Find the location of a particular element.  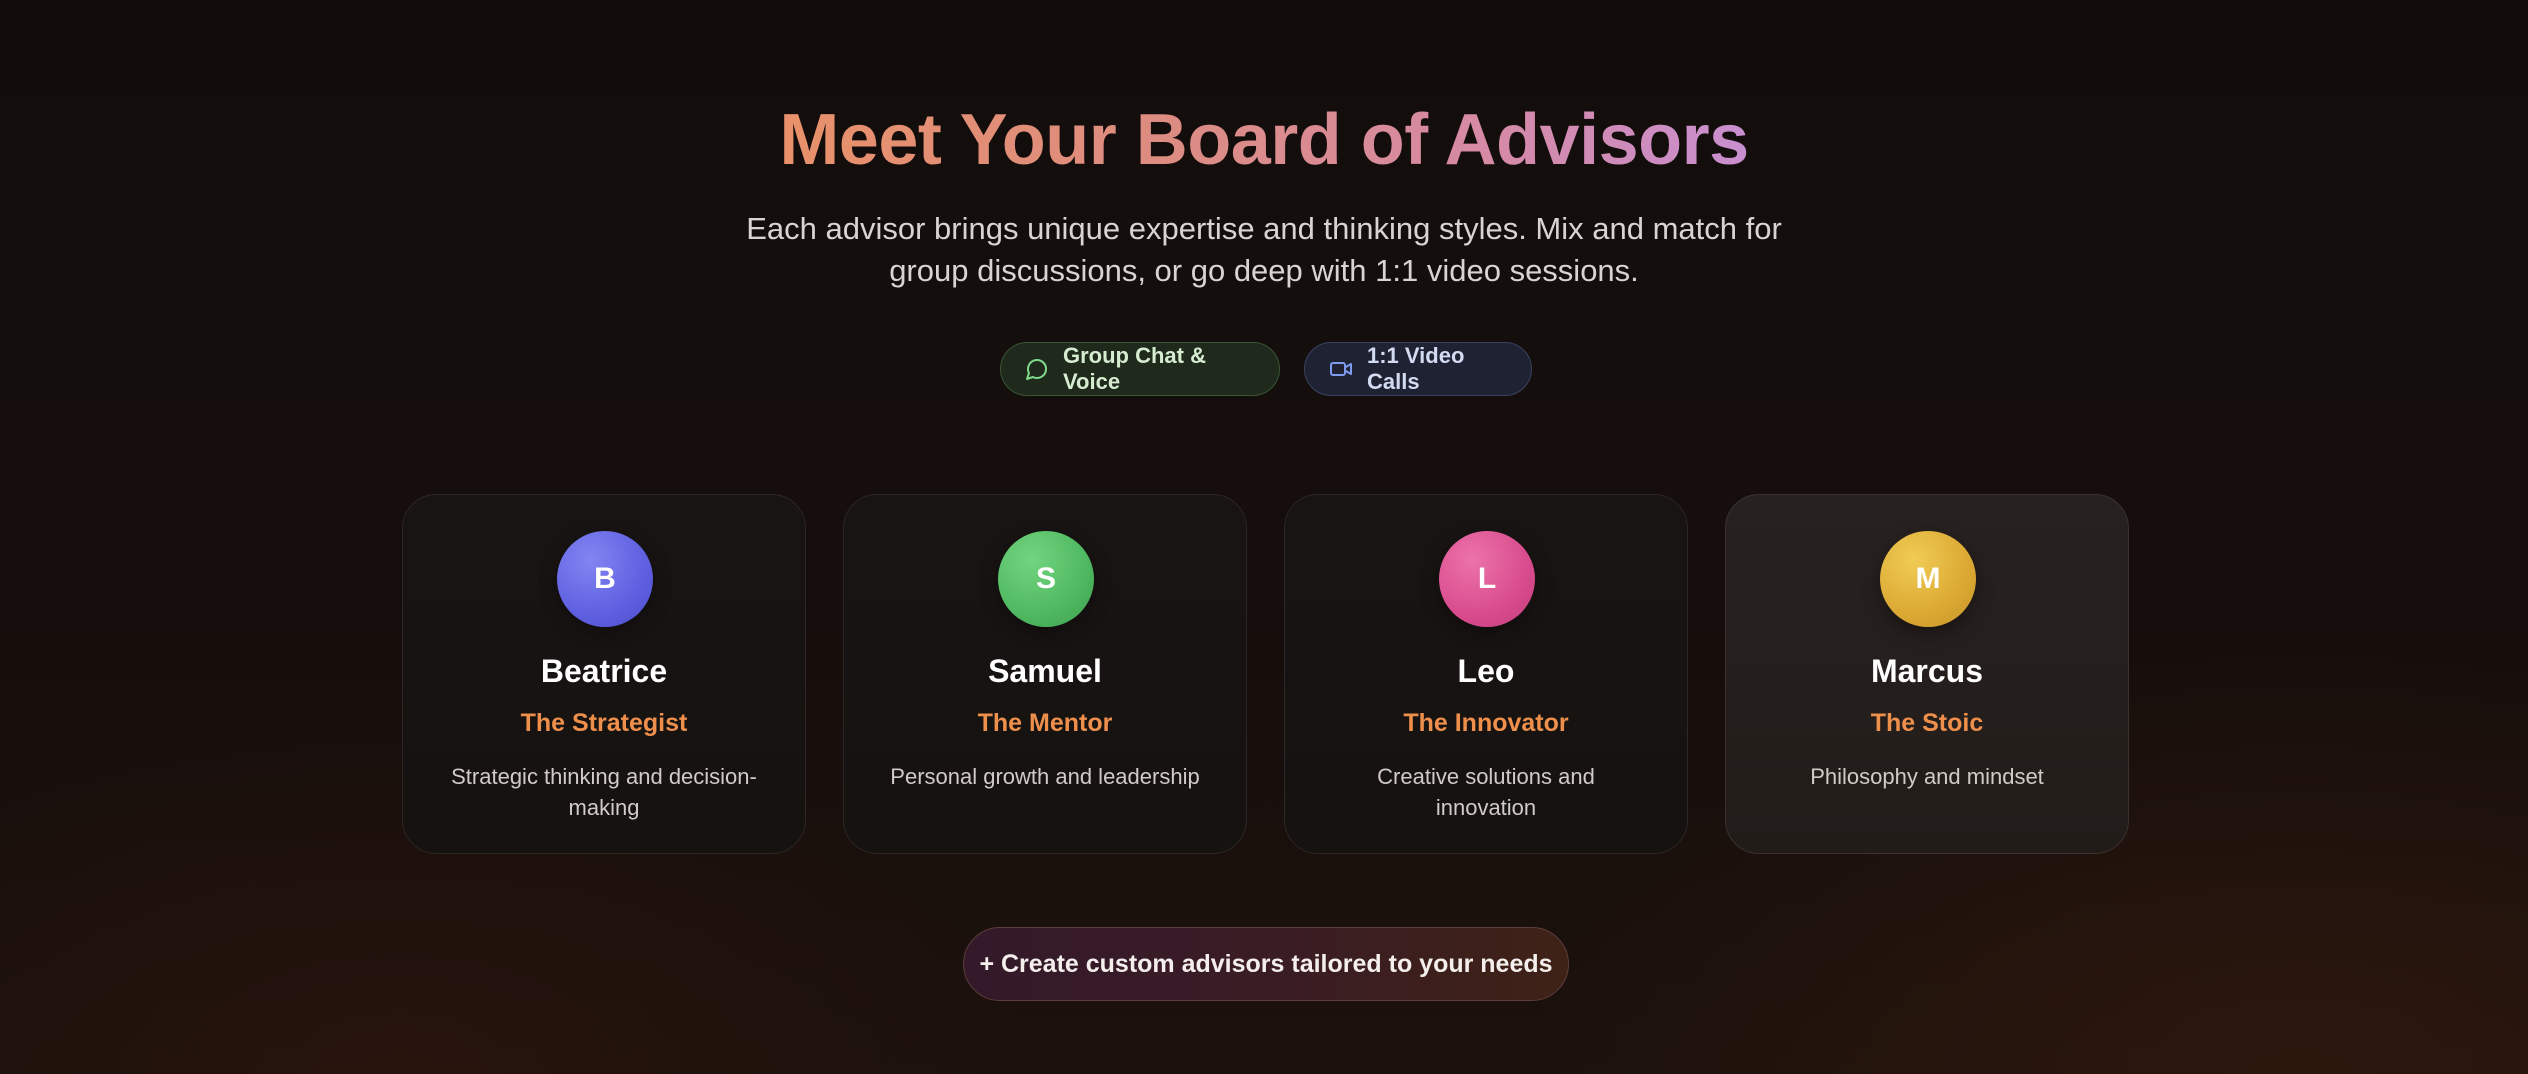

advisor-description: Personal growth and leadership is located at coordinates (1045, 776).